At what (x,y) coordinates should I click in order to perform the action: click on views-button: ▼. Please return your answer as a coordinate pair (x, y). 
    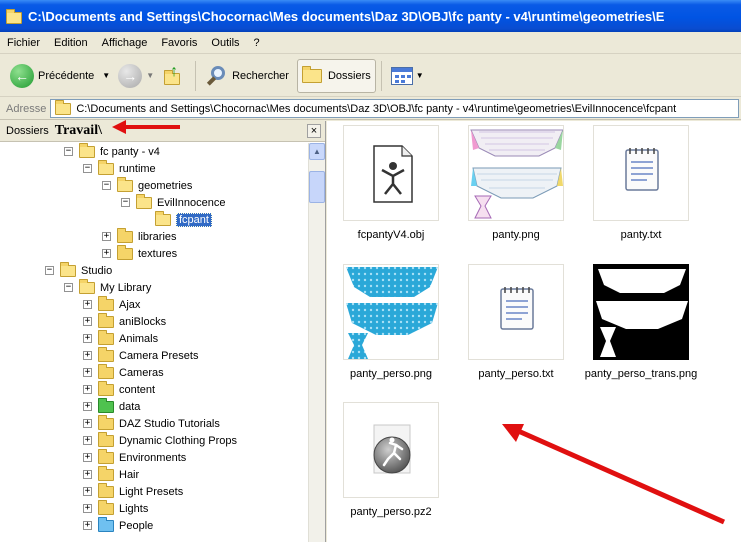
    Looking at the image, I should click on (407, 76).